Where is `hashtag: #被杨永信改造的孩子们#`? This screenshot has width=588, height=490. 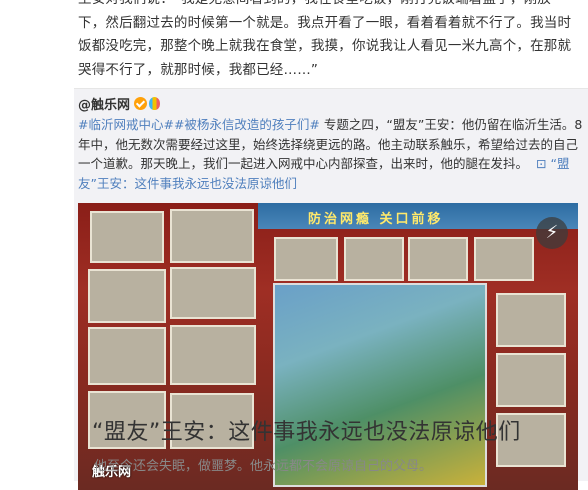
hashtag: #被杨永信改造的孩子们# is located at coordinates (247, 124).